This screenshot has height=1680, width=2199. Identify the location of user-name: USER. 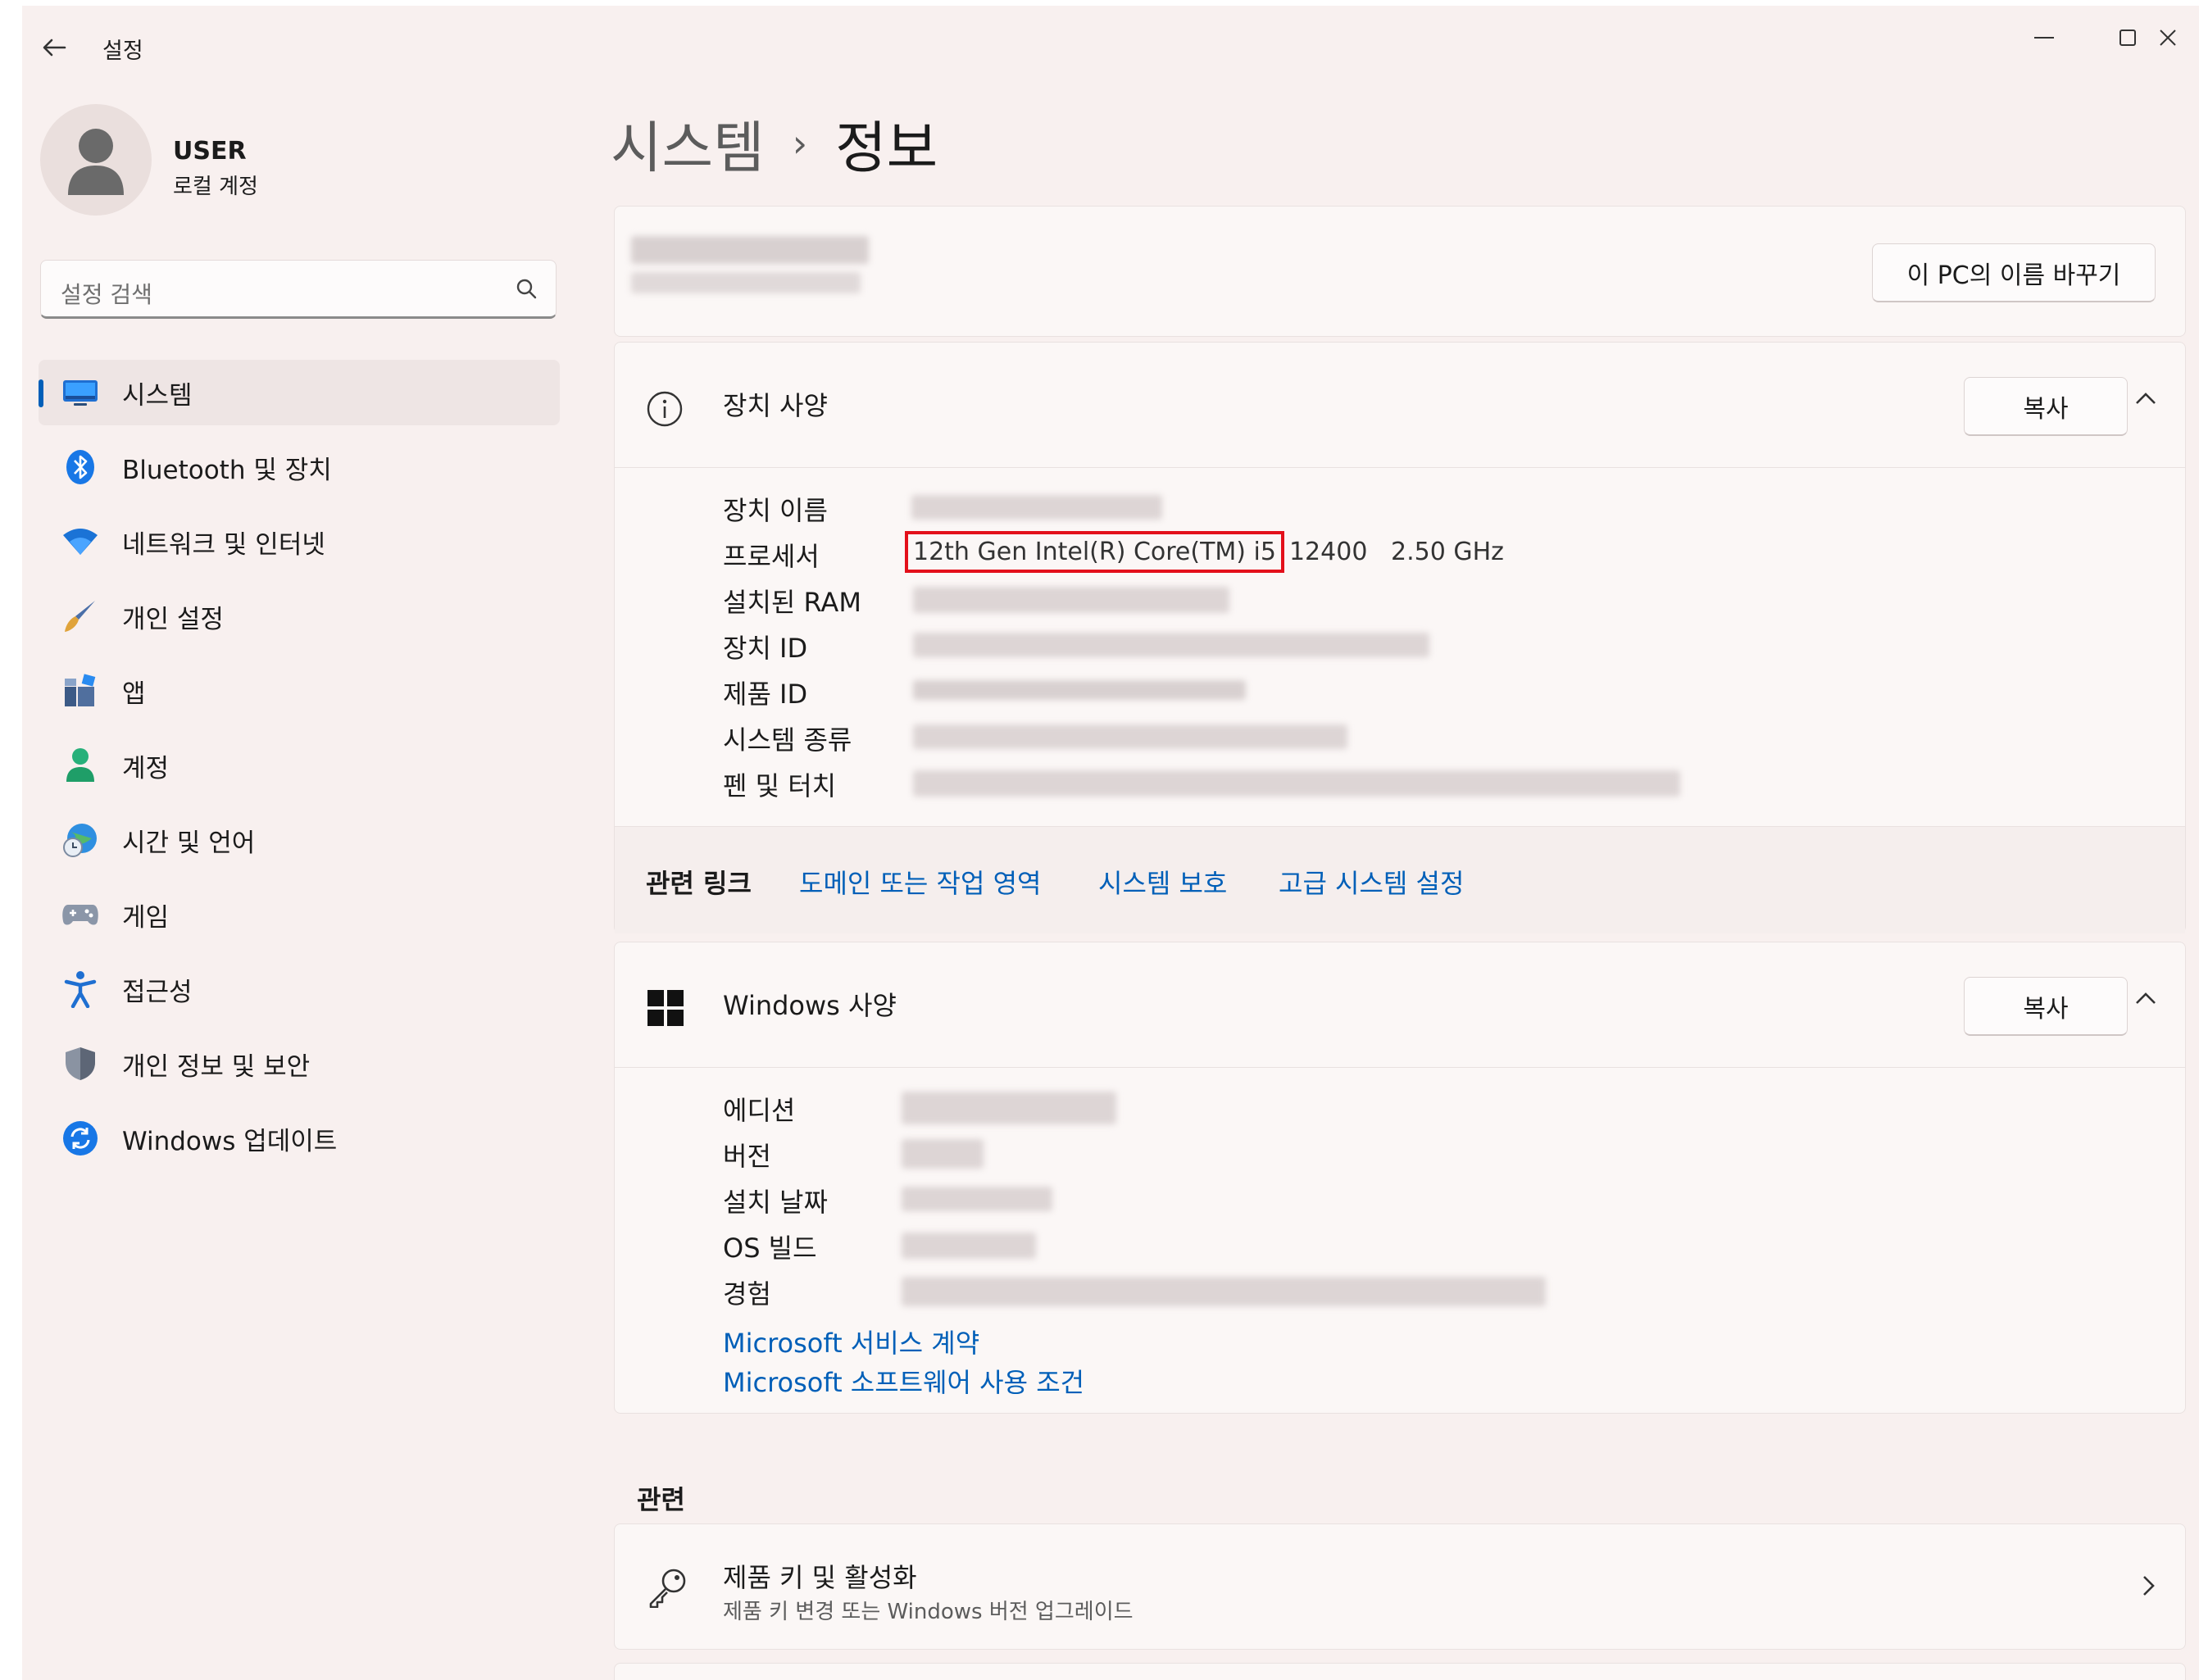
(210, 151).